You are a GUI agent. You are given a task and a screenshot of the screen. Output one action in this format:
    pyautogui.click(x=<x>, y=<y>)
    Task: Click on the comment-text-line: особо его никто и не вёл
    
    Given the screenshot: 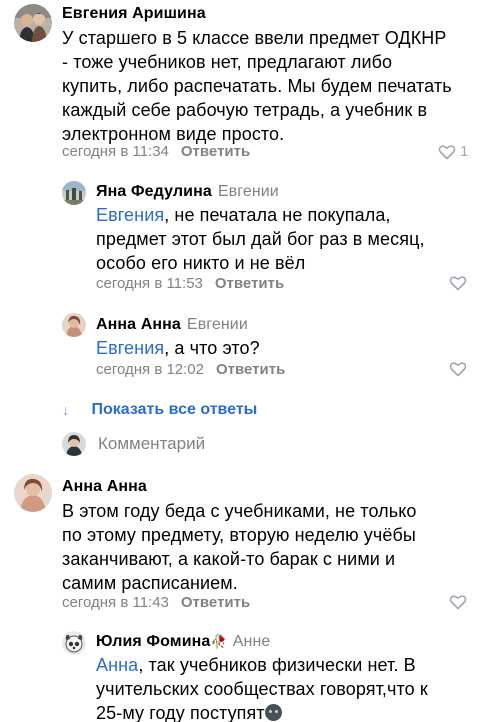 What is the action you would take?
    pyautogui.click(x=201, y=263)
    